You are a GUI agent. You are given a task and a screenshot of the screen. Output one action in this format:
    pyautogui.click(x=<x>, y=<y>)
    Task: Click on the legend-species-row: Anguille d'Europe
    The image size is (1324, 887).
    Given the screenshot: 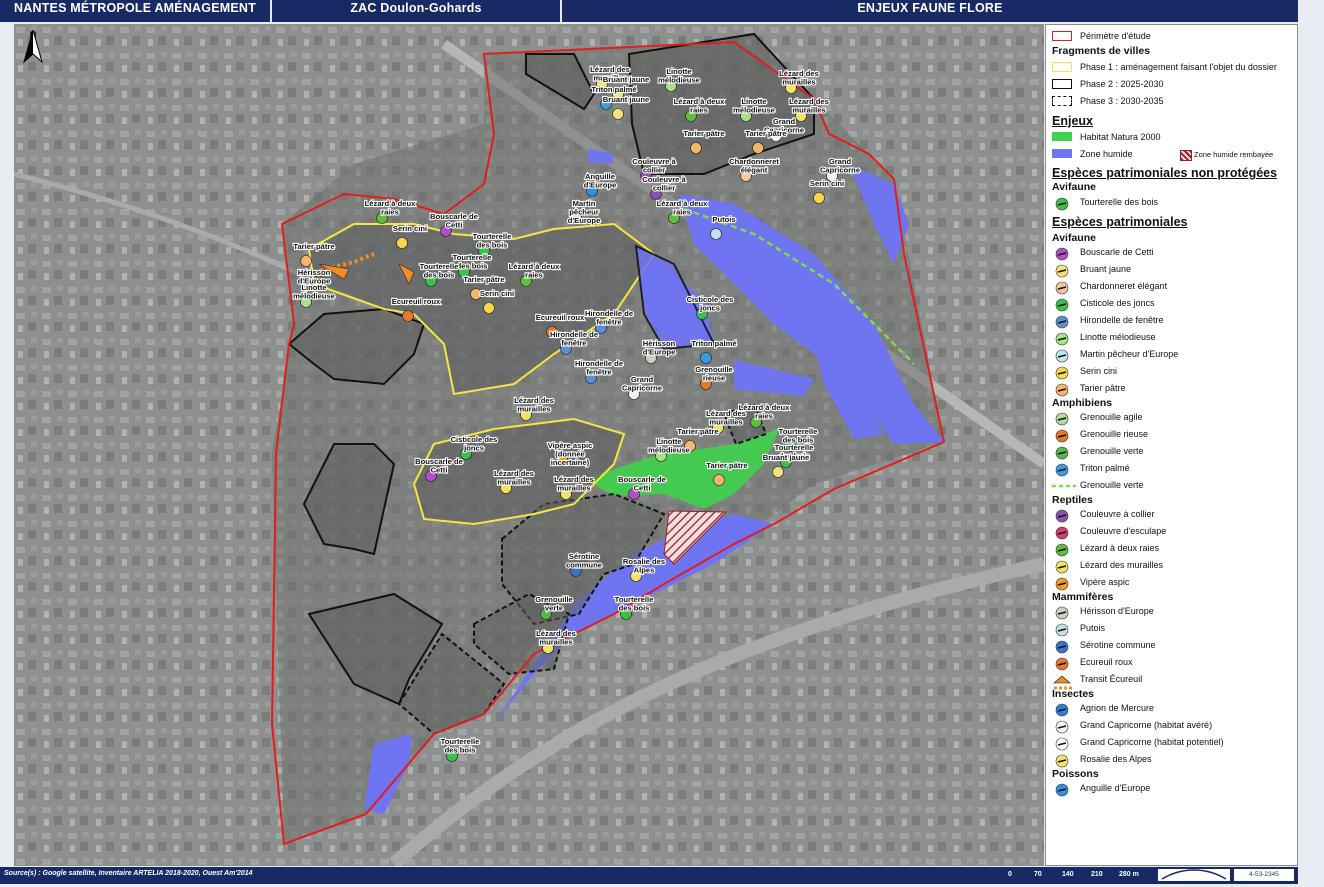 What is the action you would take?
    pyautogui.click(x=1172, y=789)
    